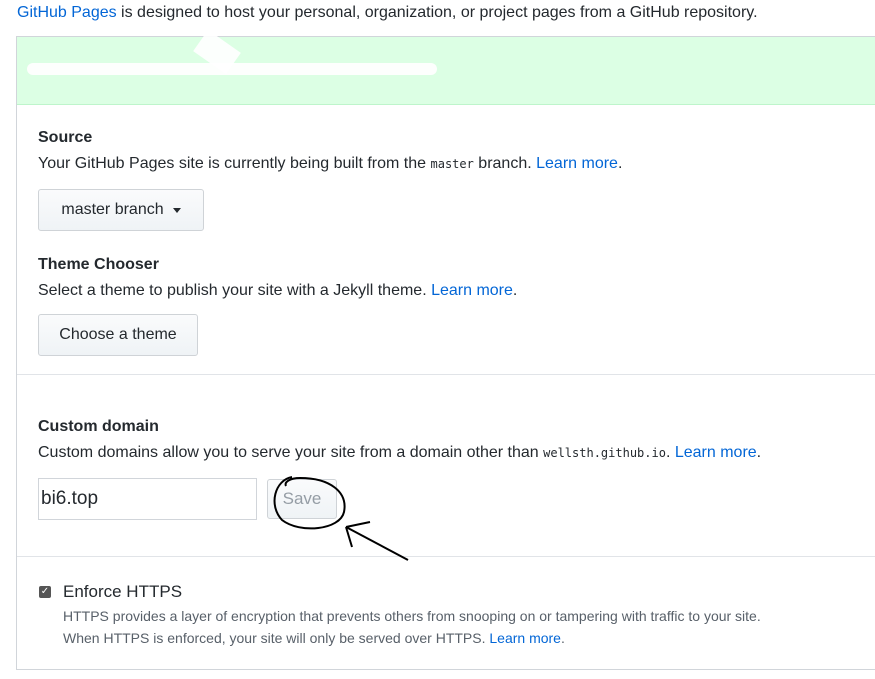 The width and height of the screenshot is (875, 679). I want to click on enforce-https-checkbox: ✓, so click(45, 592).